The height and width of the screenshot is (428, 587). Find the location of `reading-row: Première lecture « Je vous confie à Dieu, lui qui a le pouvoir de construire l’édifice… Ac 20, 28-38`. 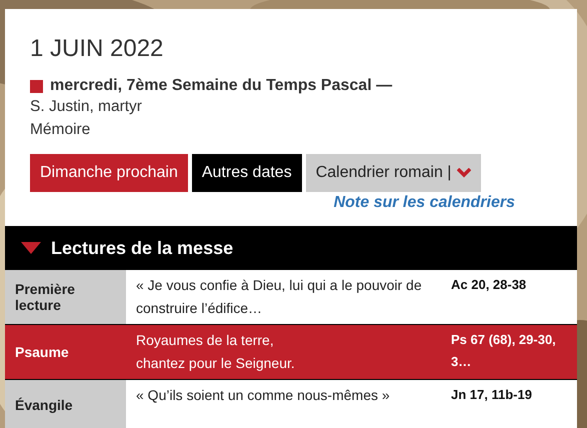

reading-row: Première lecture « Je vous confie à Dieu, lui qui a le pouvoir de construire l’édifice… Ac 20, 28-38 is located at coordinates (291, 297).